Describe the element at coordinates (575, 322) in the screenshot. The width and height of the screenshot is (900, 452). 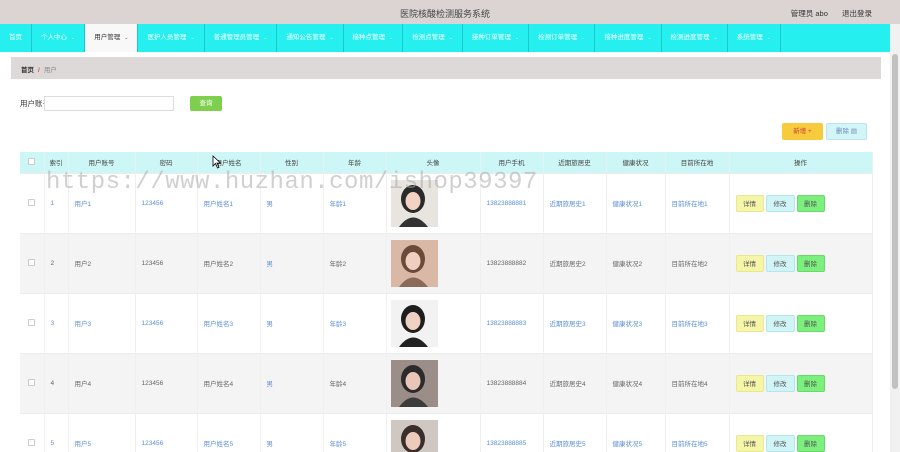
I see `cell-travel: 近期旅居史3` at that location.